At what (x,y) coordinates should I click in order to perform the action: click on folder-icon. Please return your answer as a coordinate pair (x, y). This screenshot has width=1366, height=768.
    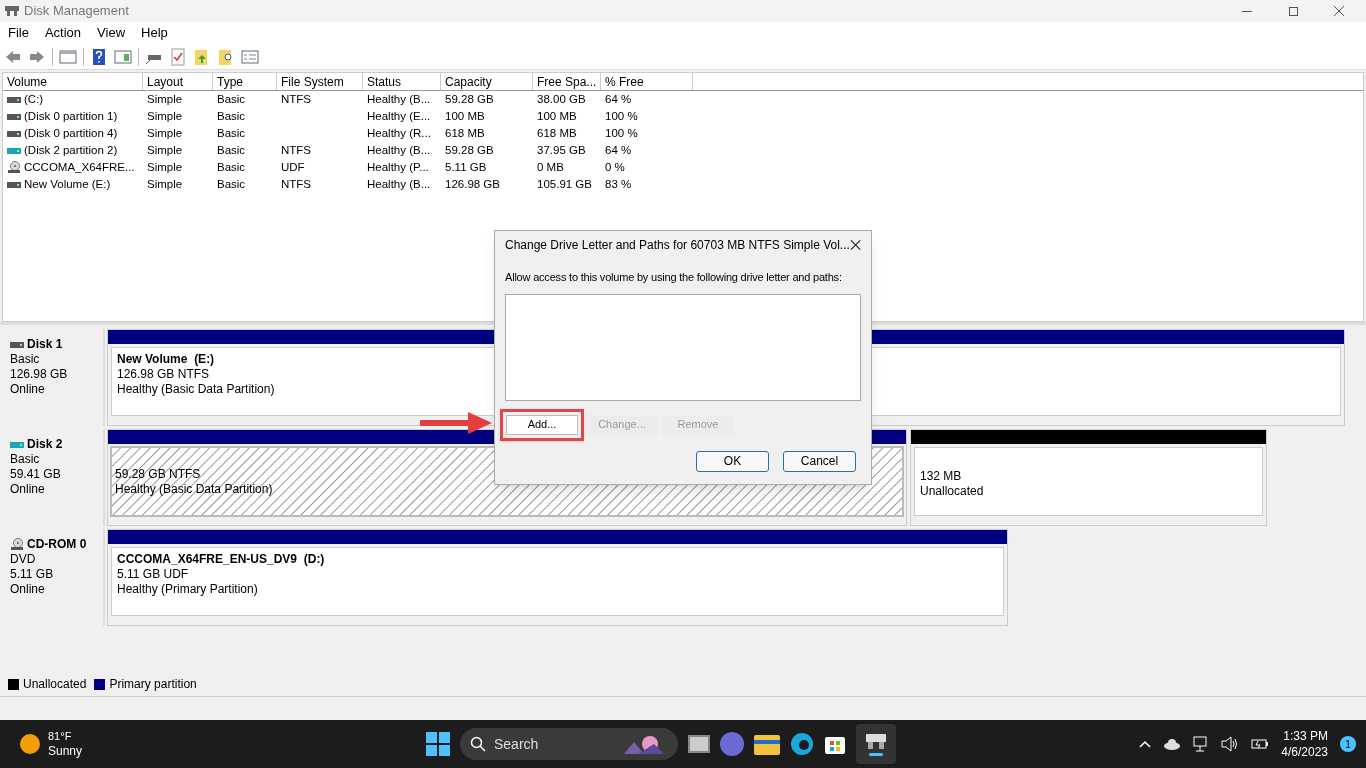
    Looking at the image, I should click on (767, 744).